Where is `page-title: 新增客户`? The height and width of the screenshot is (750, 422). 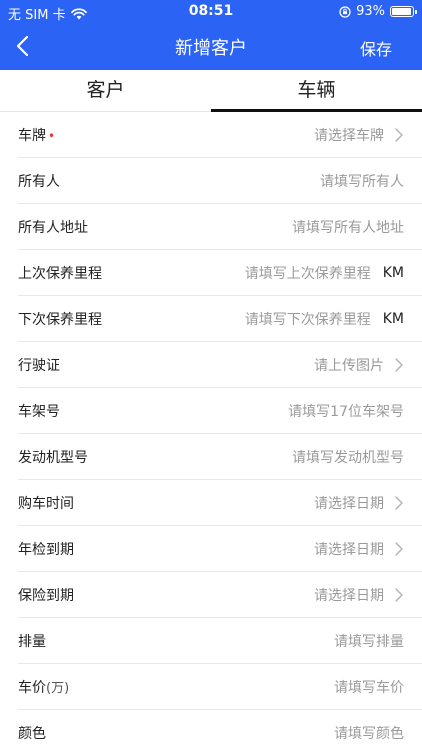 page-title: 新增客户 is located at coordinates (211, 48).